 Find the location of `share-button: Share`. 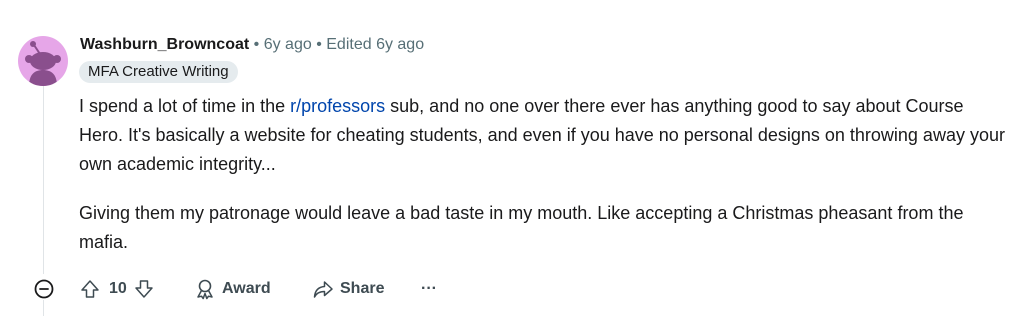

share-button: Share is located at coordinates (348, 289).